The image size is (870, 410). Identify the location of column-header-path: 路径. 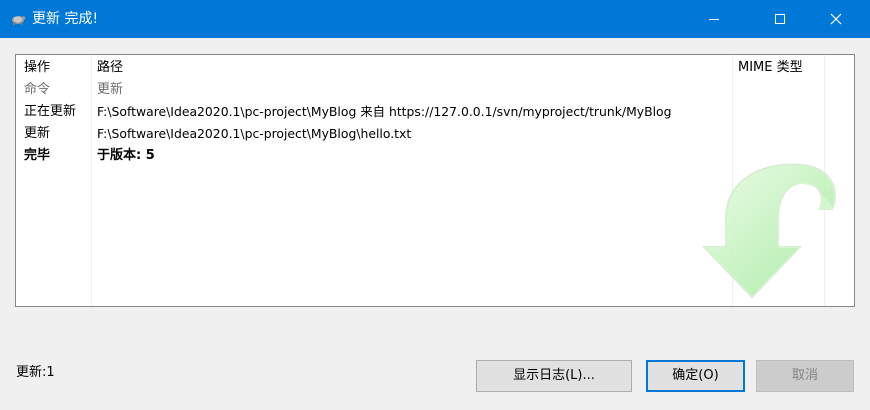
(110, 68).